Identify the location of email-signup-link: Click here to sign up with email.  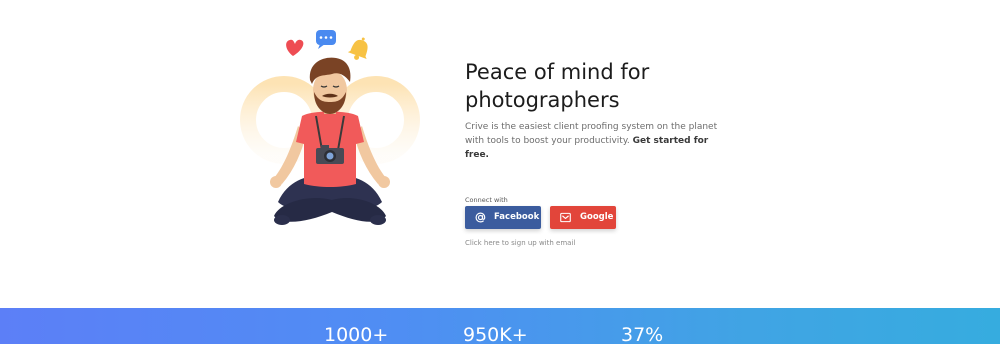
(520, 243).